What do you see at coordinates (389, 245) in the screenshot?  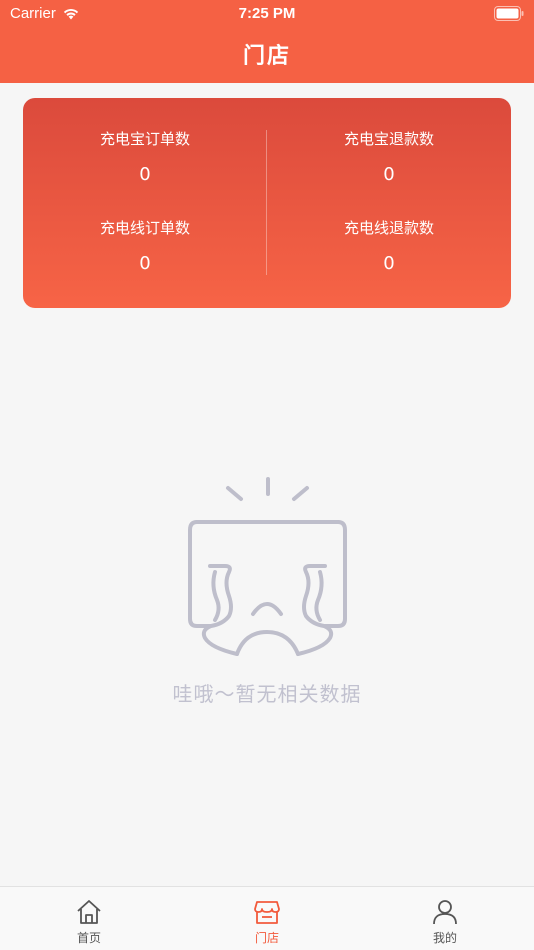 I see `stat-cable-refunds: 充电线退款数 0` at bounding box center [389, 245].